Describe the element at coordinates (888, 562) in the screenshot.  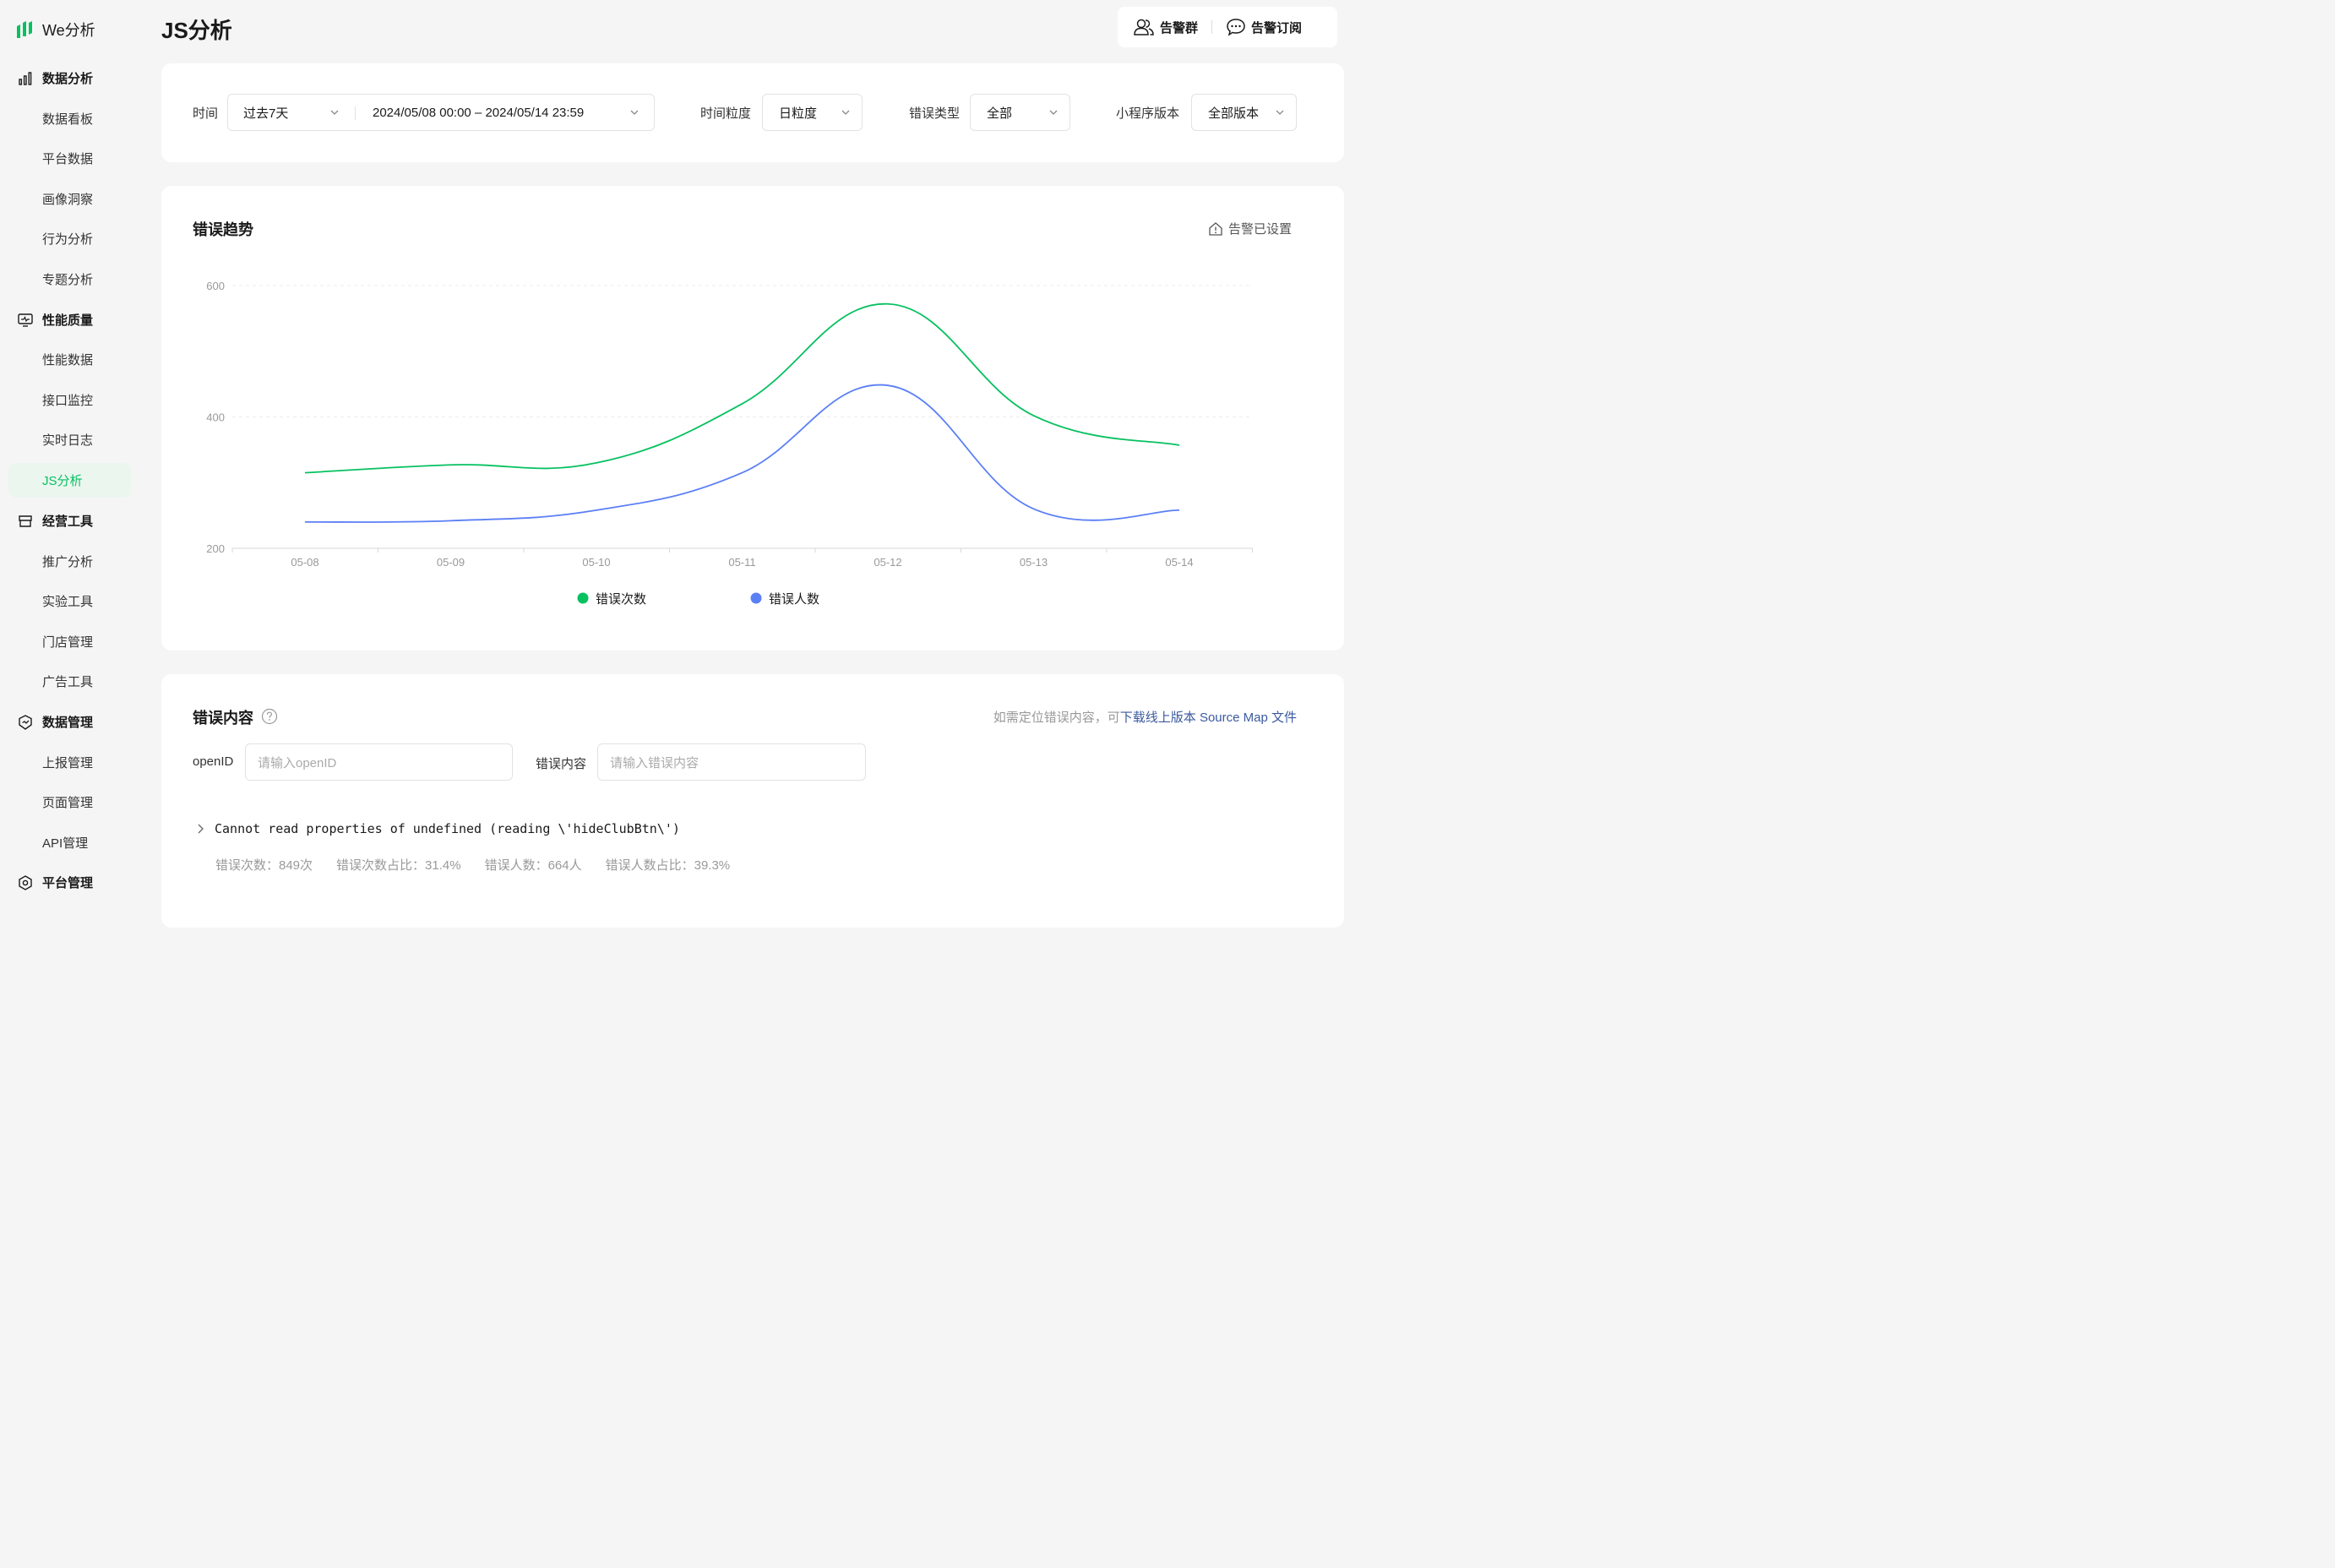
I see `x-tick-label: 05-12` at that location.